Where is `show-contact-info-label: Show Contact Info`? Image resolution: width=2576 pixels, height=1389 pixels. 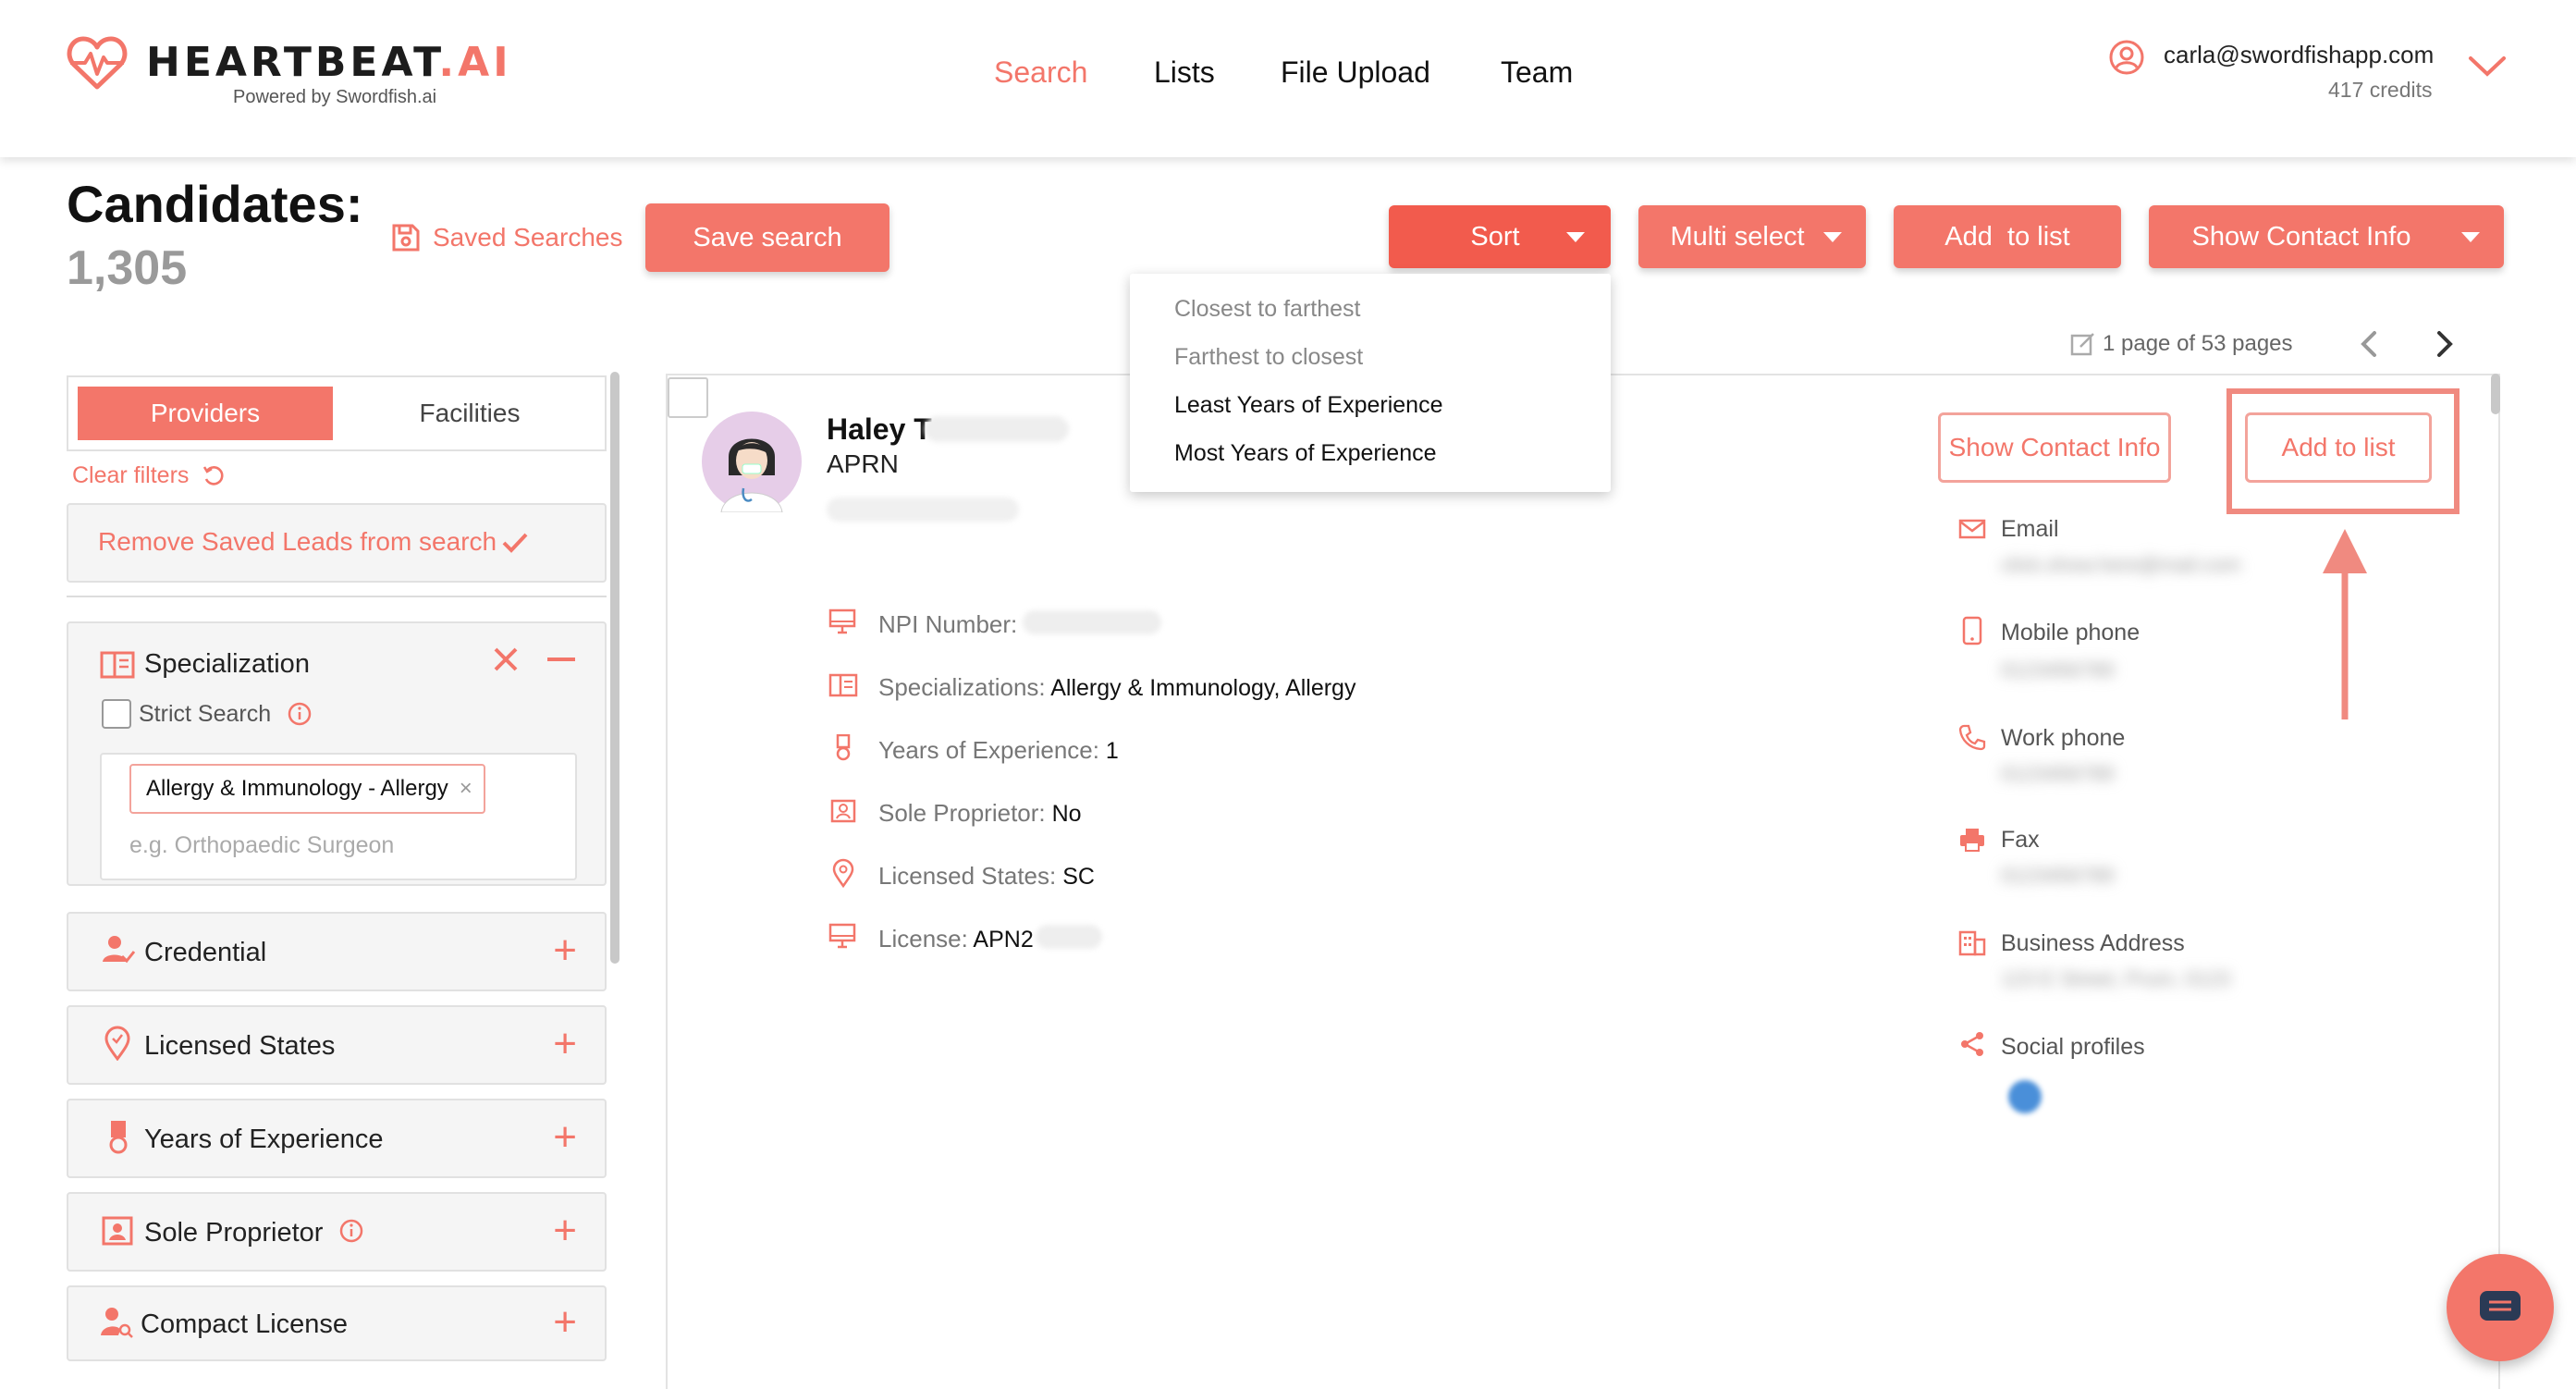 show-contact-info-label: Show Contact Info is located at coordinates (2301, 237).